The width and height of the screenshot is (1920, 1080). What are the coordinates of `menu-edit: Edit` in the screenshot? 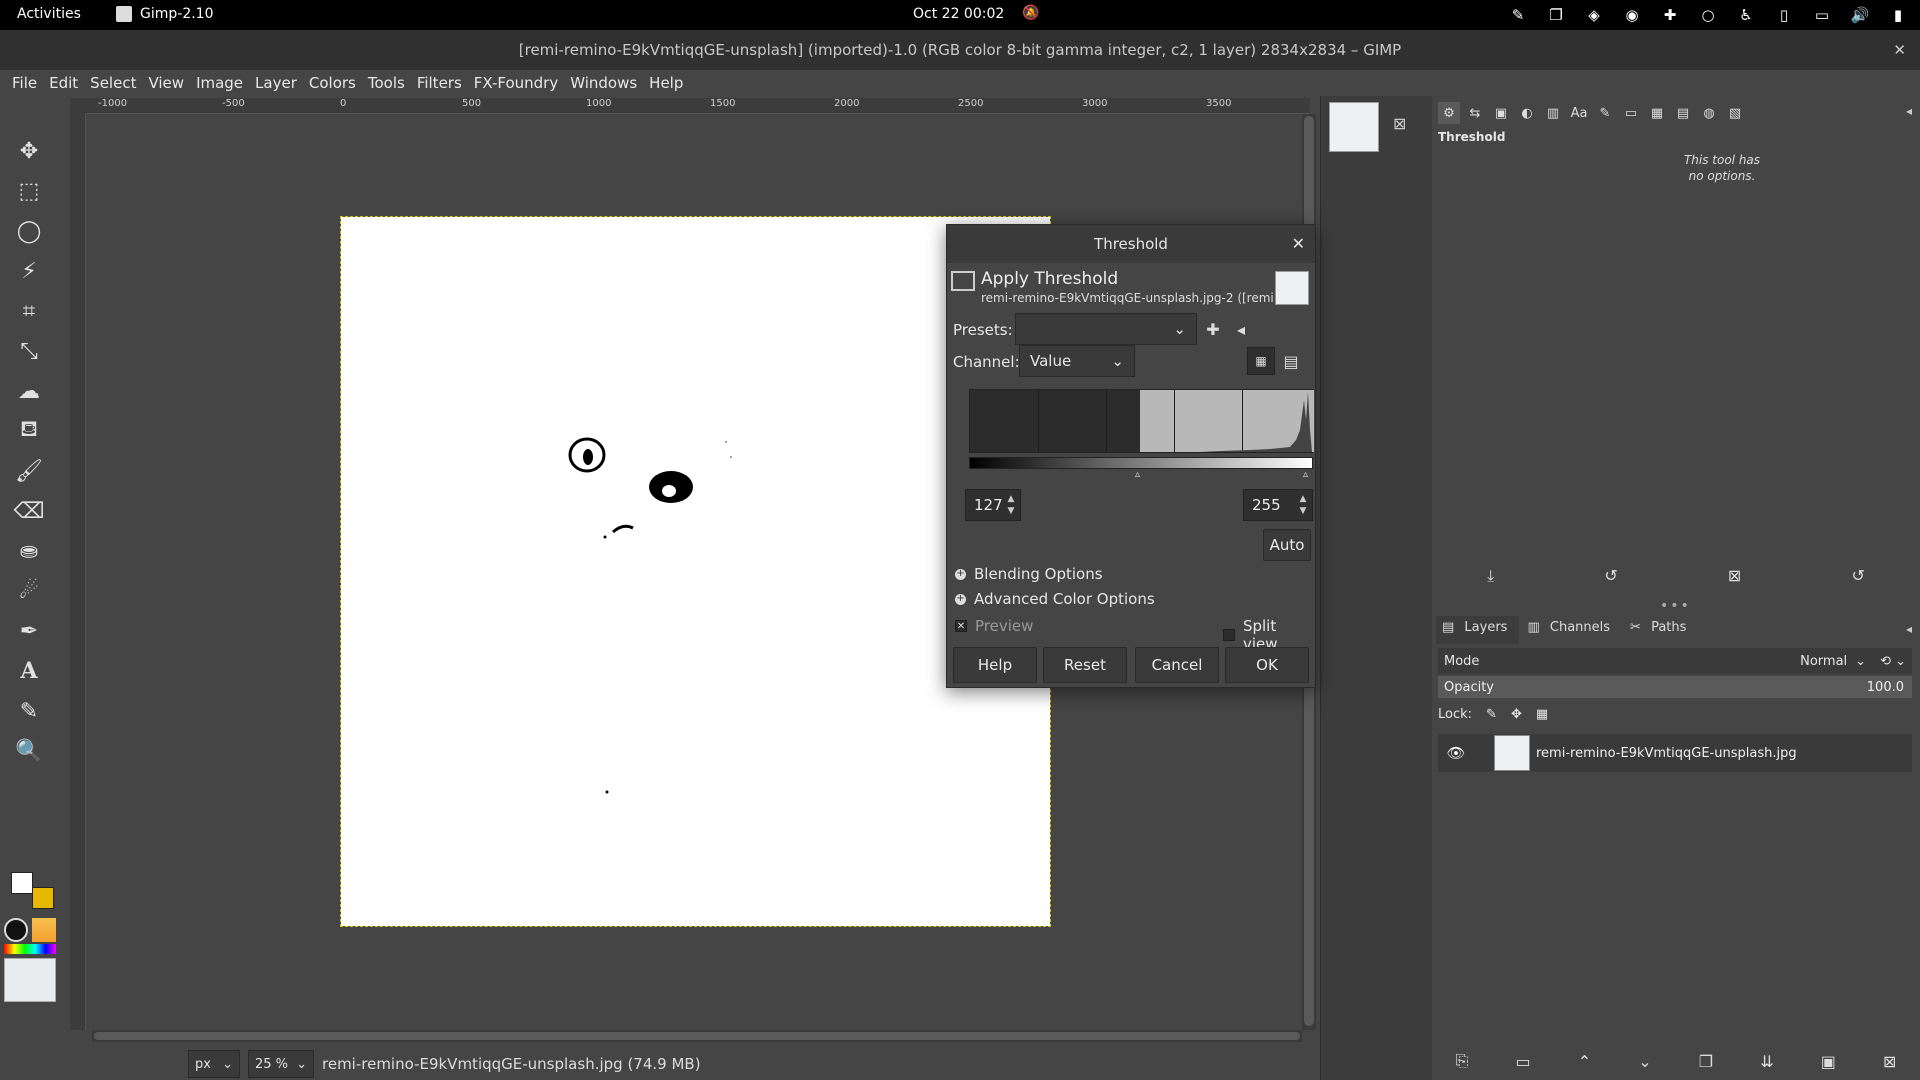 It's located at (63, 83).